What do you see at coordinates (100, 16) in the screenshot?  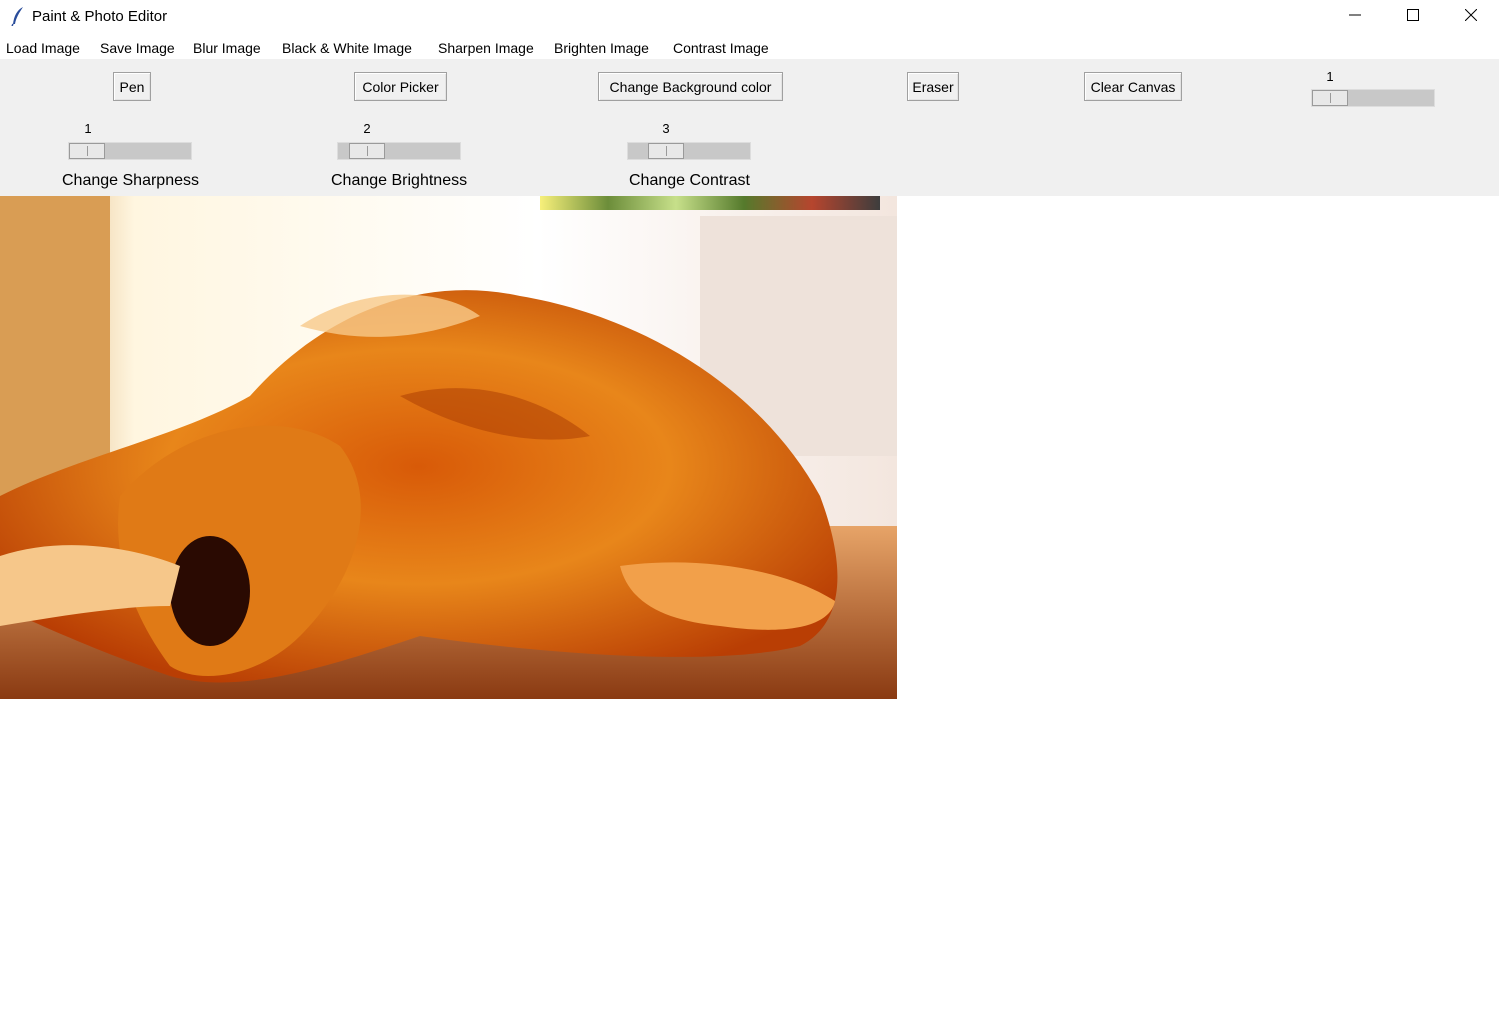 I see `window-title: Paint & Photo Editor` at bounding box center [100, 16].